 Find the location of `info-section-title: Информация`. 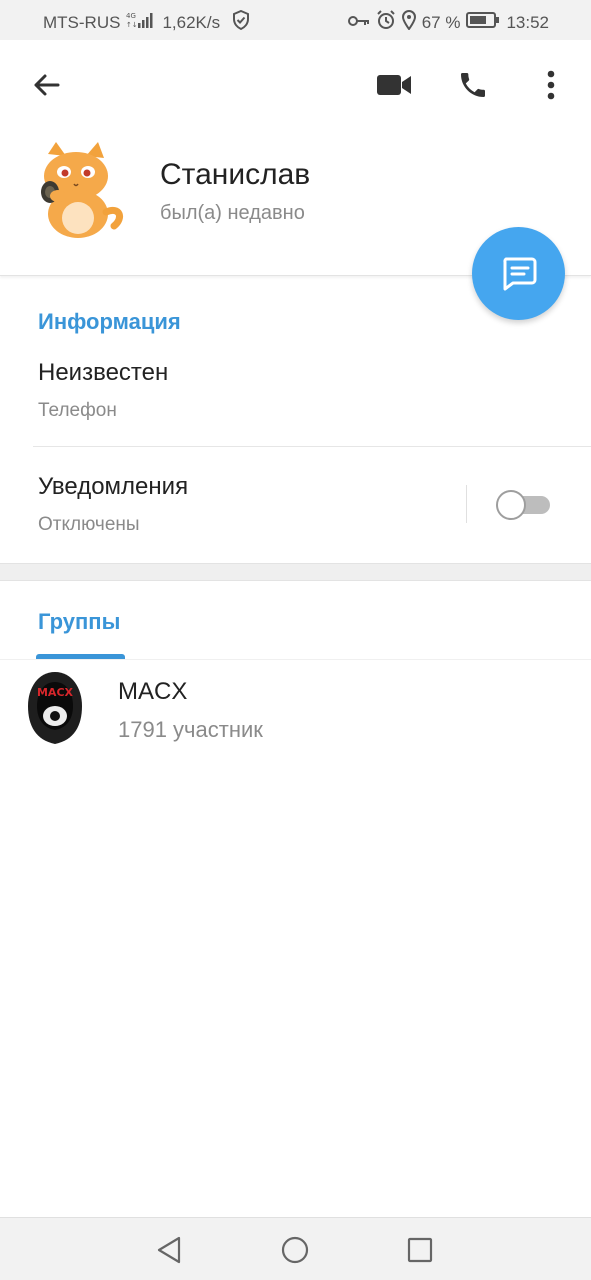

info-section-title: Информация is located at coordinates (109, 321).